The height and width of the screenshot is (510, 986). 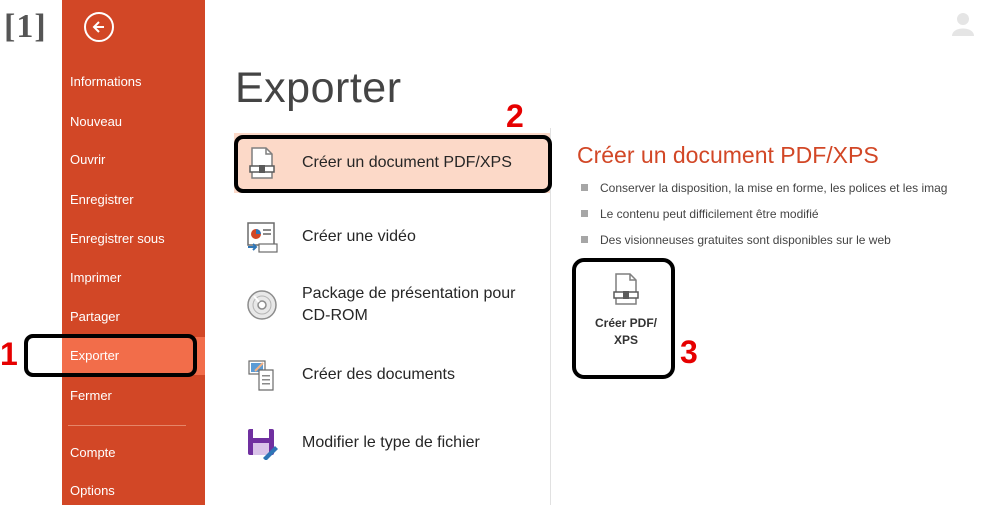 What do you see at coordinates (409, 293) in the screenshot?
I see `export-option-label-line1: Package de présentation pour` at bounding box center [409, 293].